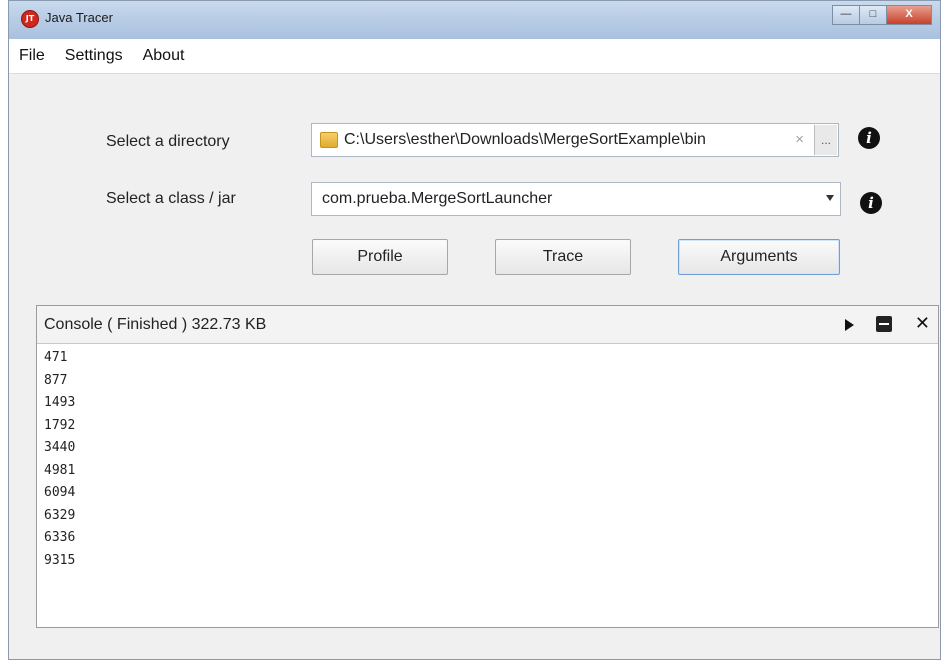 The height and width of the screenshot is (665, 947). I want to click on directory-label: Select a directory, so click(168, 141).